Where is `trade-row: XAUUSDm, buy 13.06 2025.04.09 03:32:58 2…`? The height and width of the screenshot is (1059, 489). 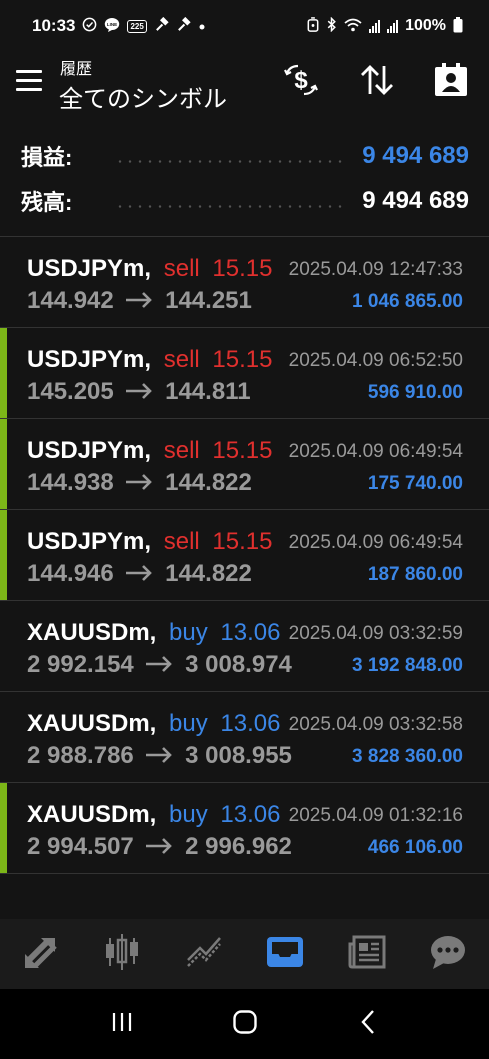 trade-row: XAUUSDm, buy 13.06 2025.04.09 03:32:58 2… is located at coordinates (244, 737).